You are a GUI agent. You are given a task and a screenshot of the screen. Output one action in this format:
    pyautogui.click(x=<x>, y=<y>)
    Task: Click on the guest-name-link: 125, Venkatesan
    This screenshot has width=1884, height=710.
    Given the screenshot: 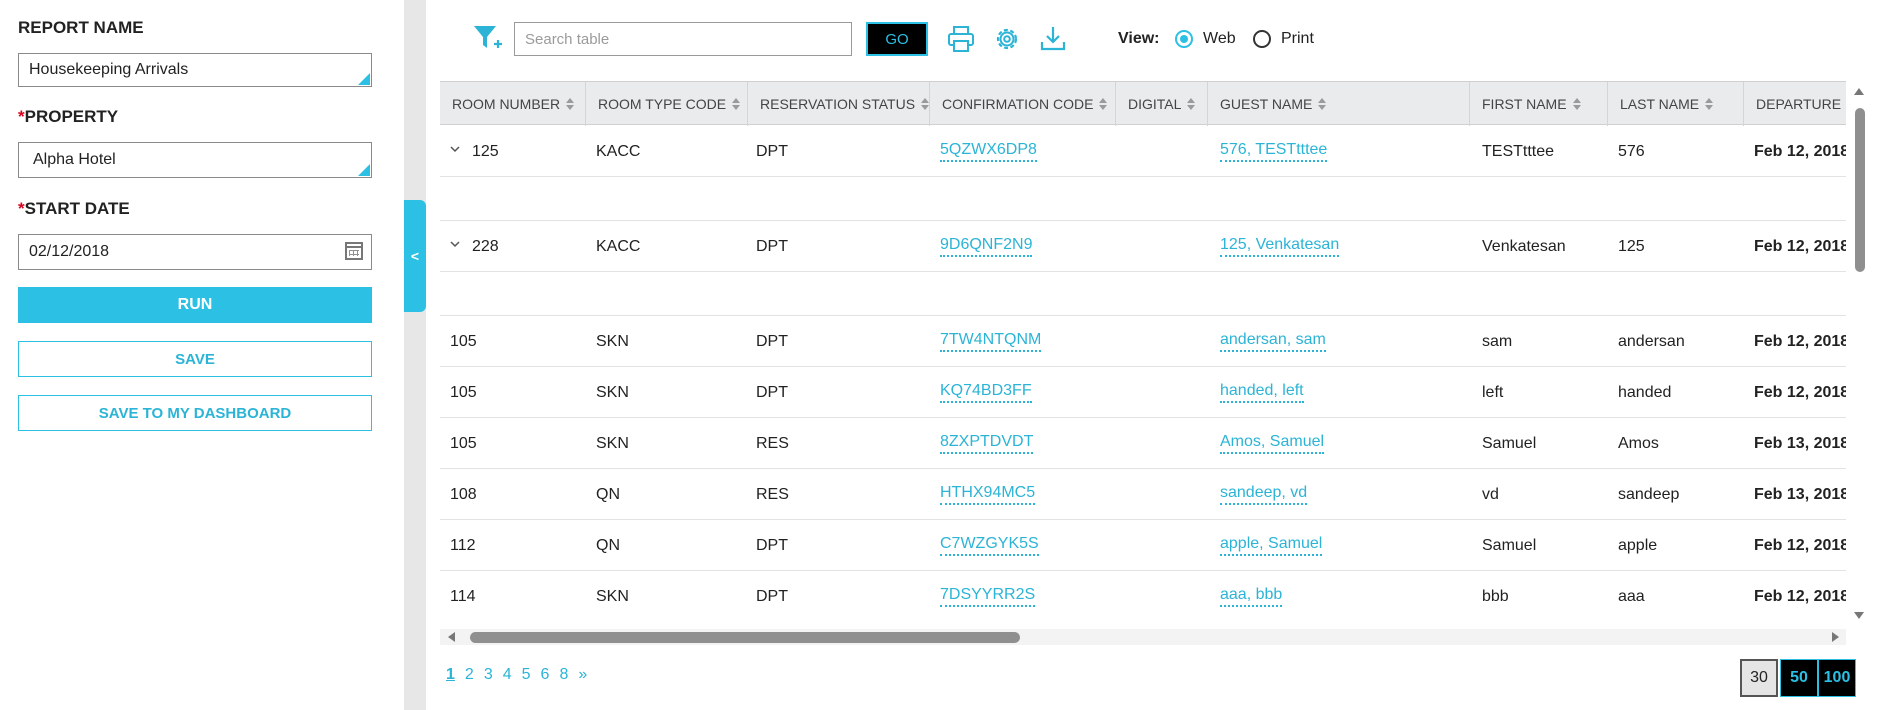 What is the action you would take?
    pyautogui.click(x=1280, y=246)
    